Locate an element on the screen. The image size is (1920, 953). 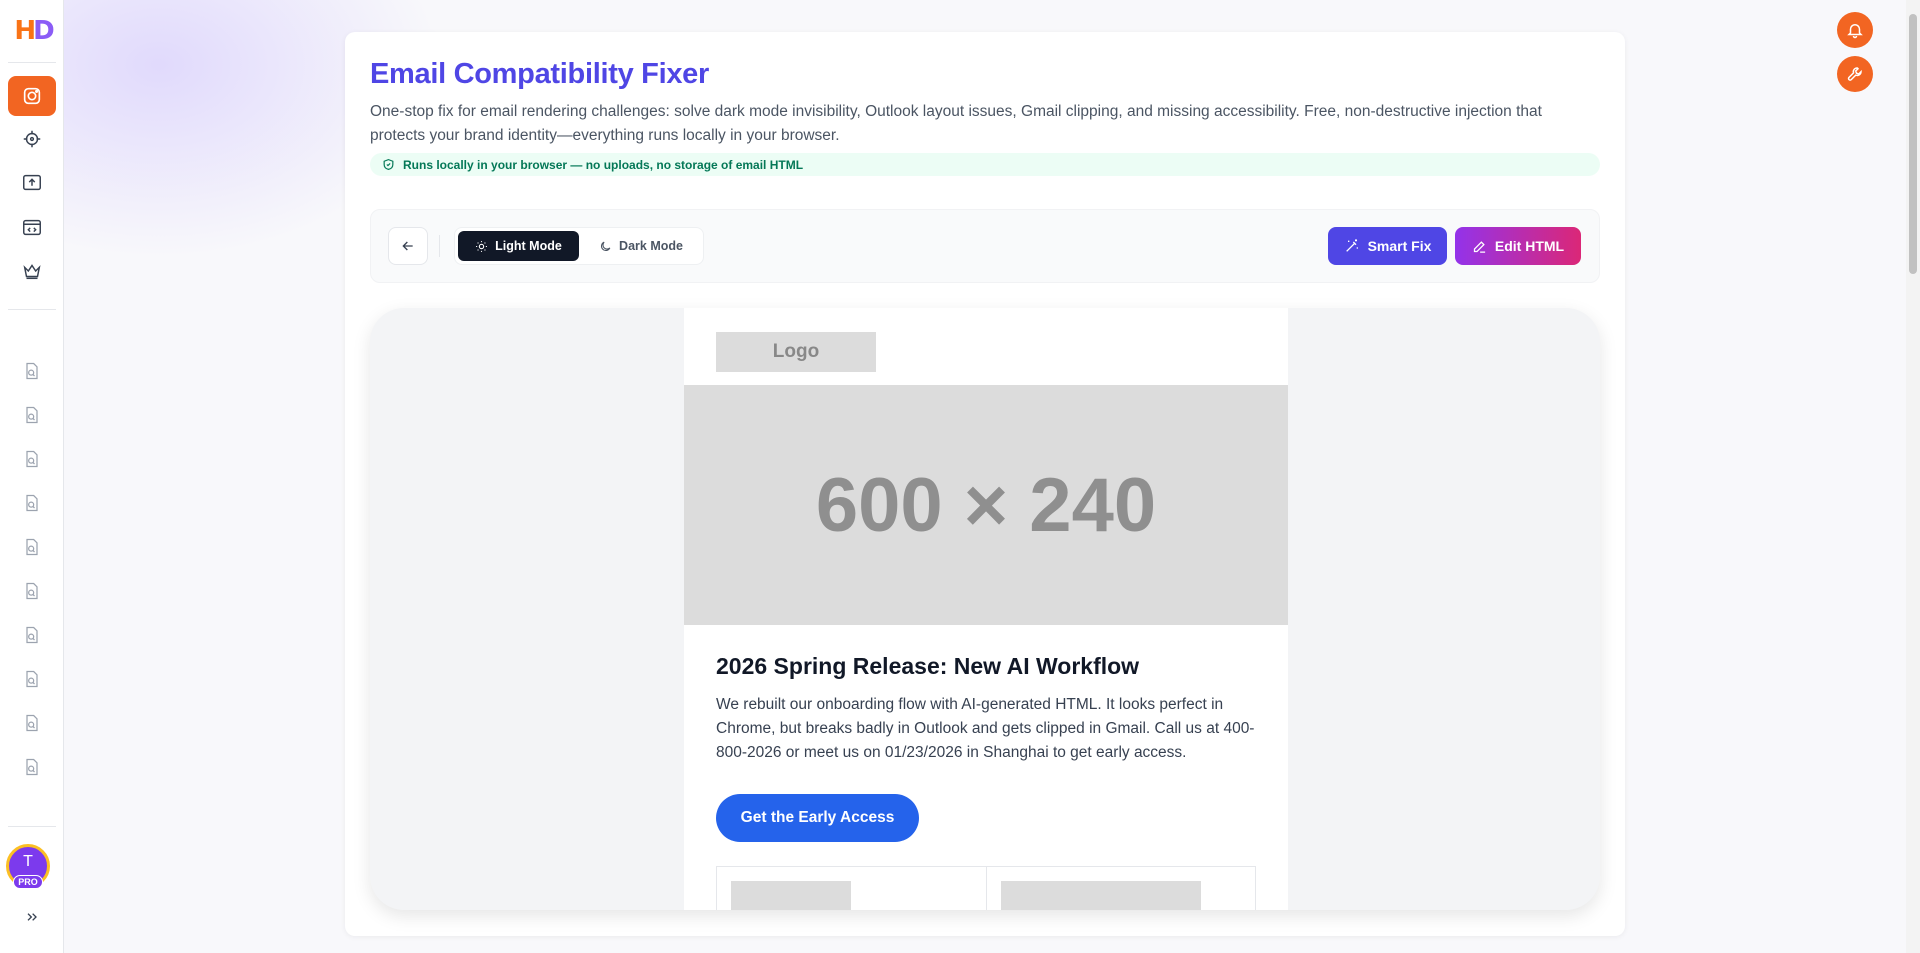
sidebar: HD T PRO is located at coordinates (32, 476).